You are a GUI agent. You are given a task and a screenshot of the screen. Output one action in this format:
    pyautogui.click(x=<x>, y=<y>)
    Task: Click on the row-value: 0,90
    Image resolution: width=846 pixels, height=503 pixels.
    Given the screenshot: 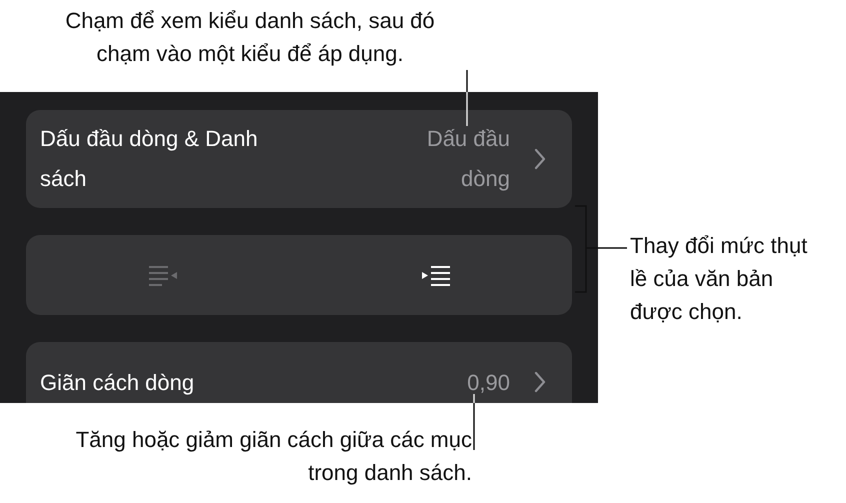 What is the action you would take?
    pyautogui.click(x=488, y=382)
    